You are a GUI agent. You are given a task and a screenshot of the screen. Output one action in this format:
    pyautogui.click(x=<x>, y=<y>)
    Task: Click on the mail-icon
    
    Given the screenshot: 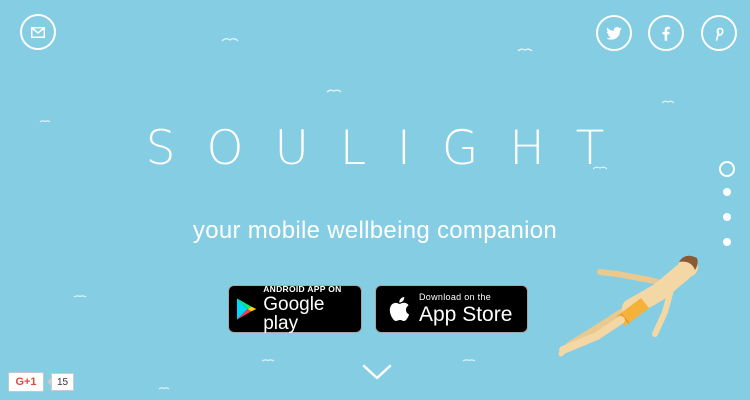 What is the action you would take?
    pyautogui.click(x=38, y=32)
    